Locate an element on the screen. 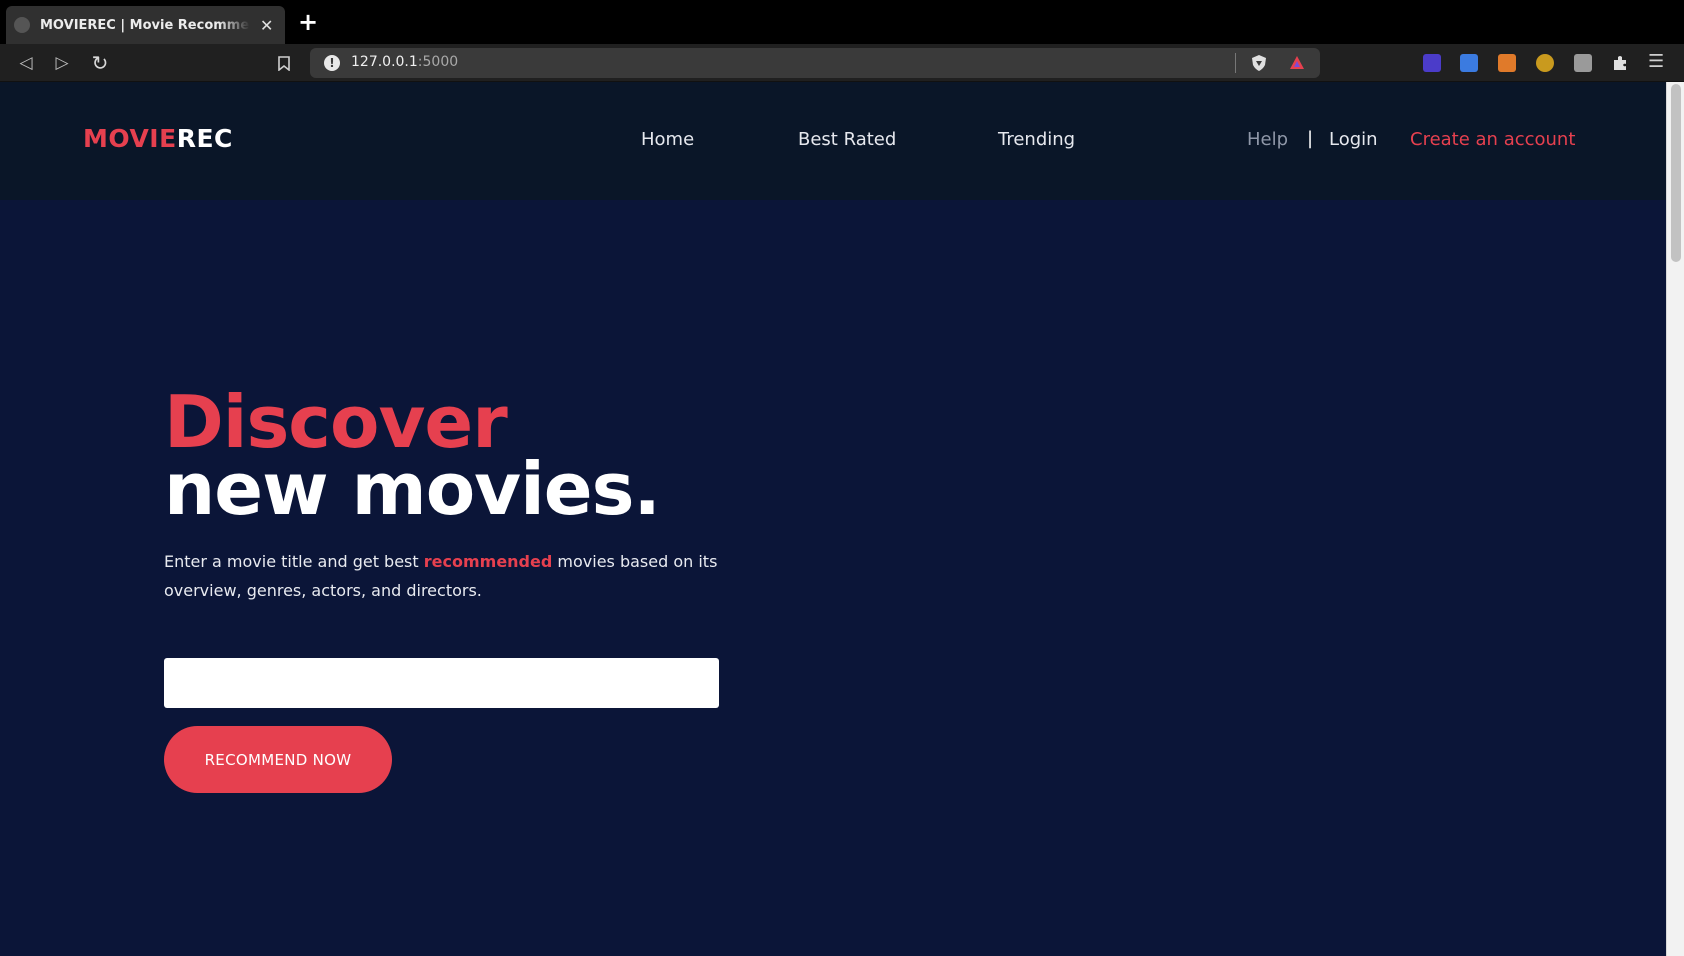  crypto-icon is located at coordinates (1545, 63).